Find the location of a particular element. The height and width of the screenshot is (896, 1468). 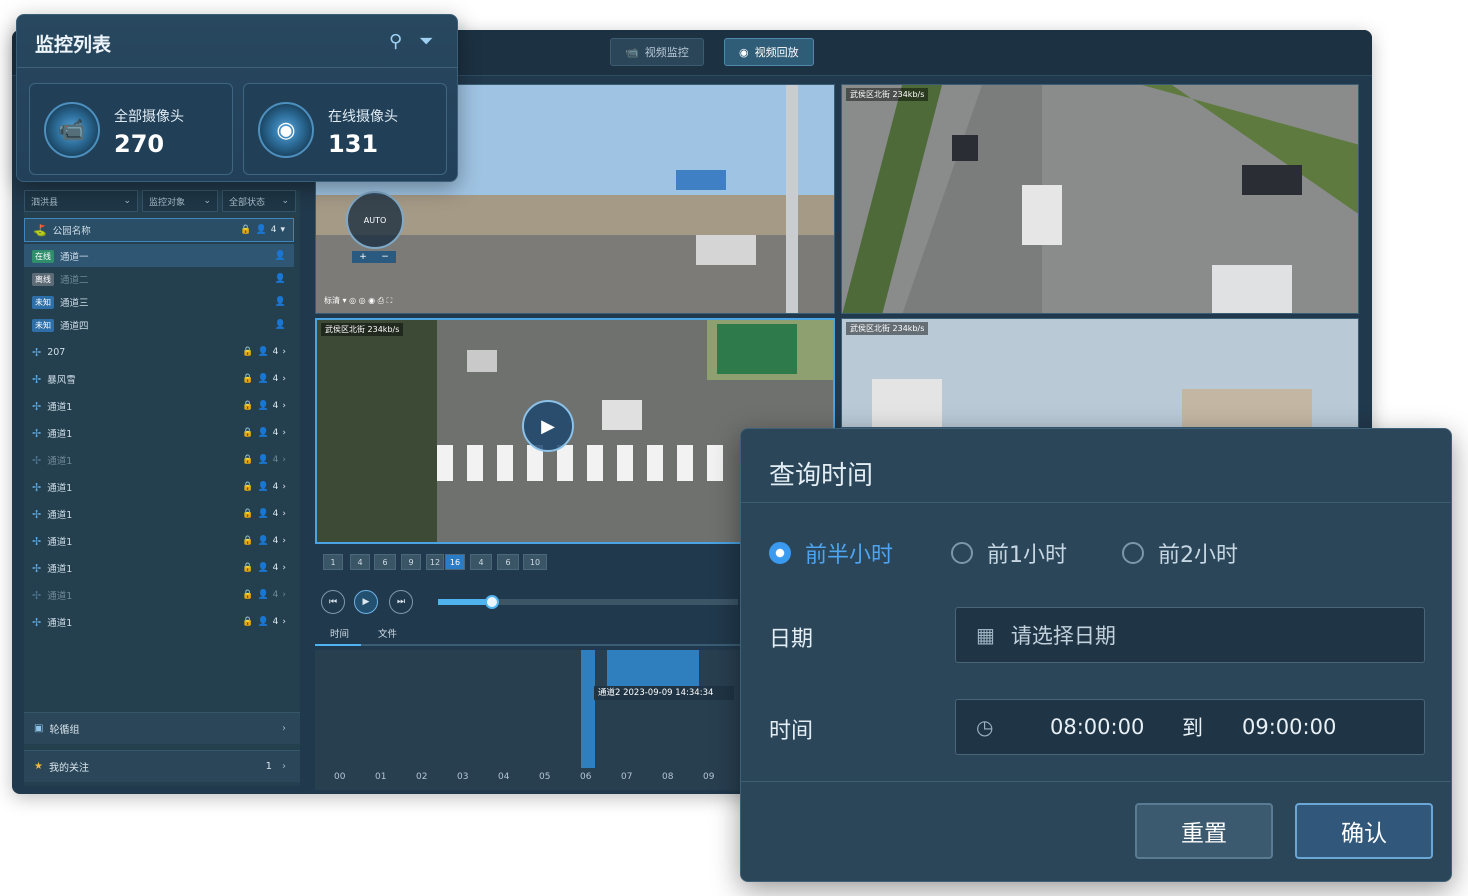

tab-video-playback: ◉ 视频回放 is located at coordinates (769, 52).